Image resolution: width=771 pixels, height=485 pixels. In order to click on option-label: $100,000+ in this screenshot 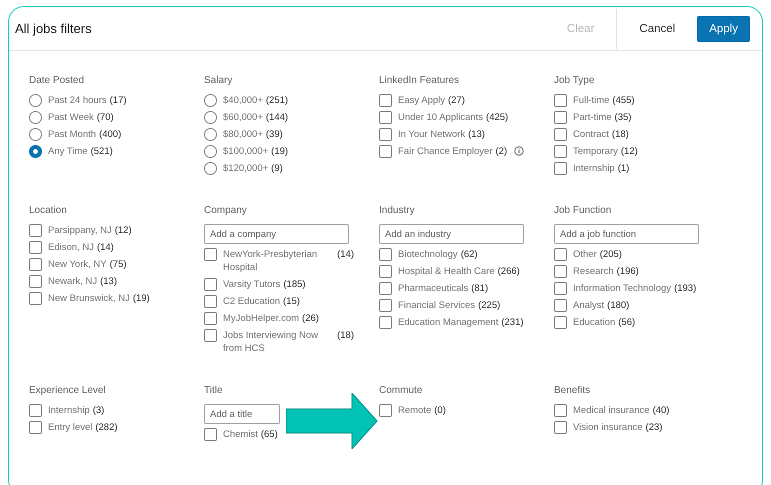, I will do `click(245, 151)`.